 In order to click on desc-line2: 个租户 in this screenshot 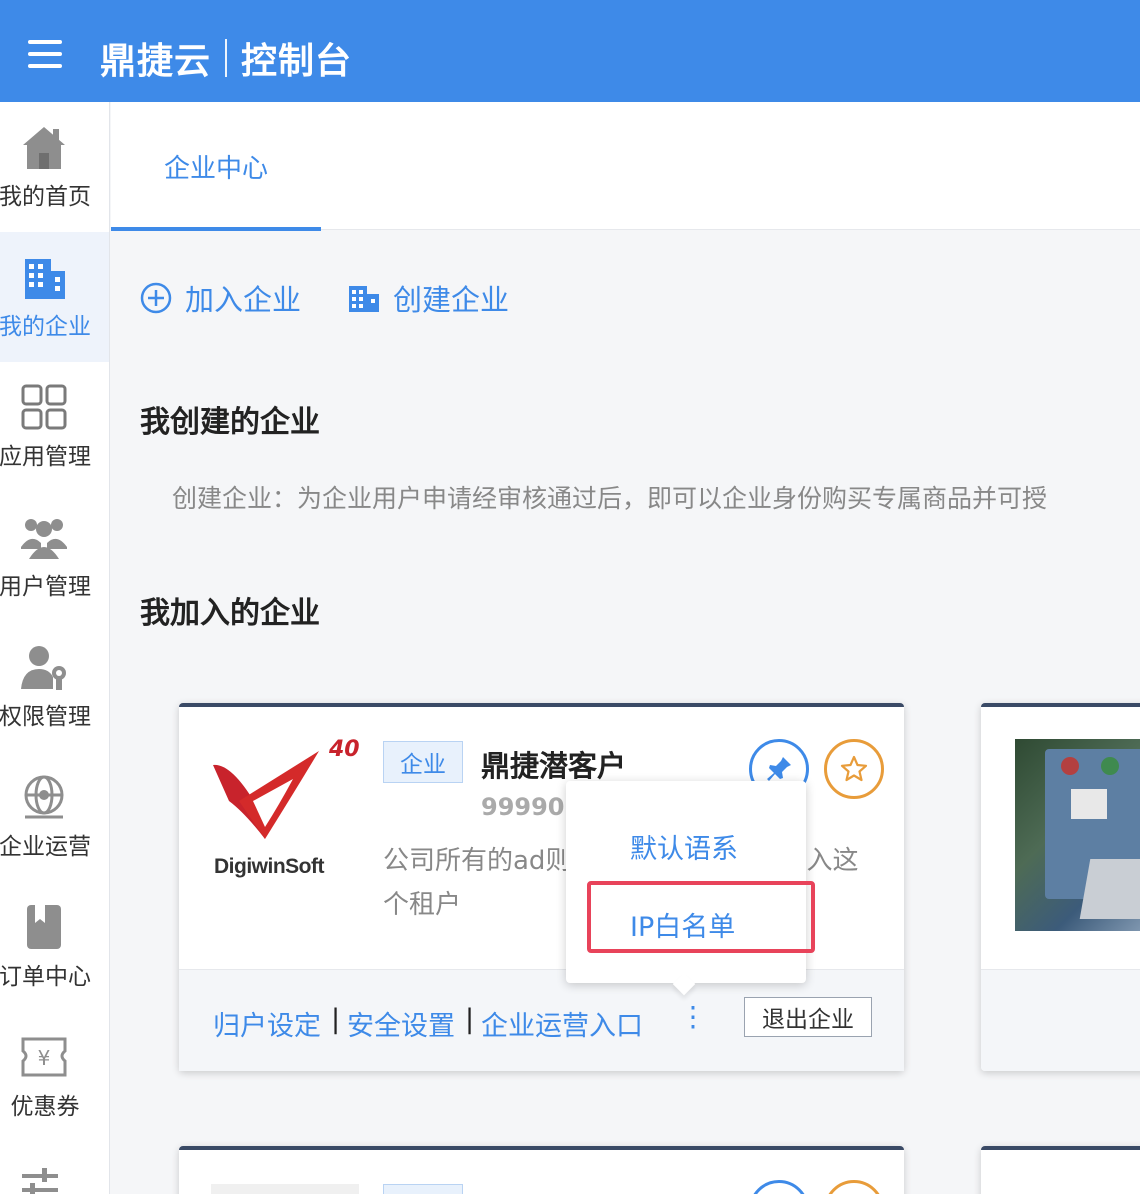, I will do `click(422, 905)`.